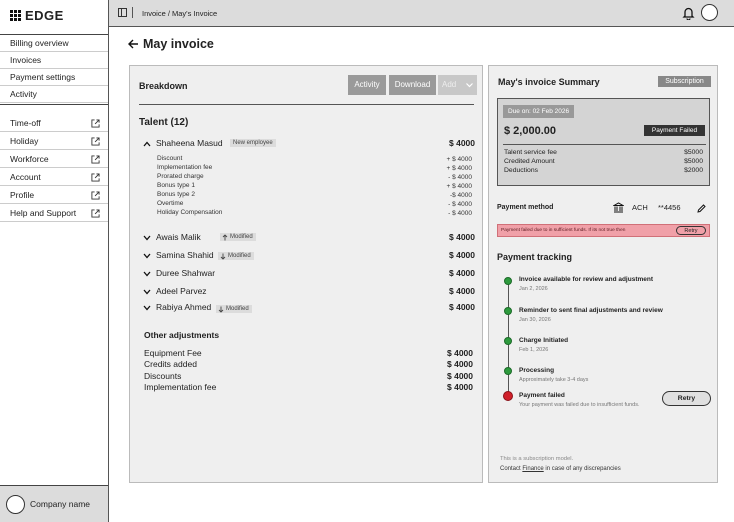 The width and height of the screenshot is (734, 522). I want to click on sidebar-item-billing-overview: Billing overview, so click(54, 43).